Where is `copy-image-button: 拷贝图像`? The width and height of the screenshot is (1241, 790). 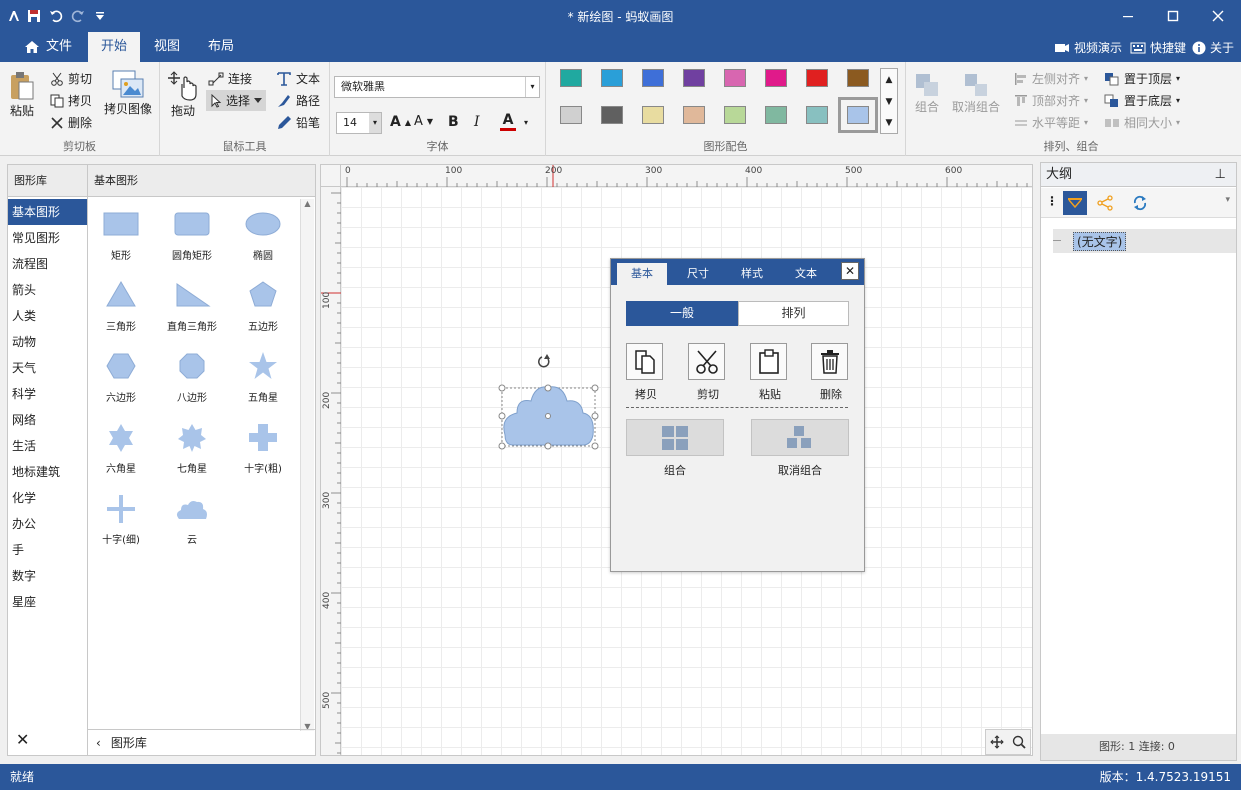 copy-image-button: 拷贝图像 is located at coordinates (128, 93).